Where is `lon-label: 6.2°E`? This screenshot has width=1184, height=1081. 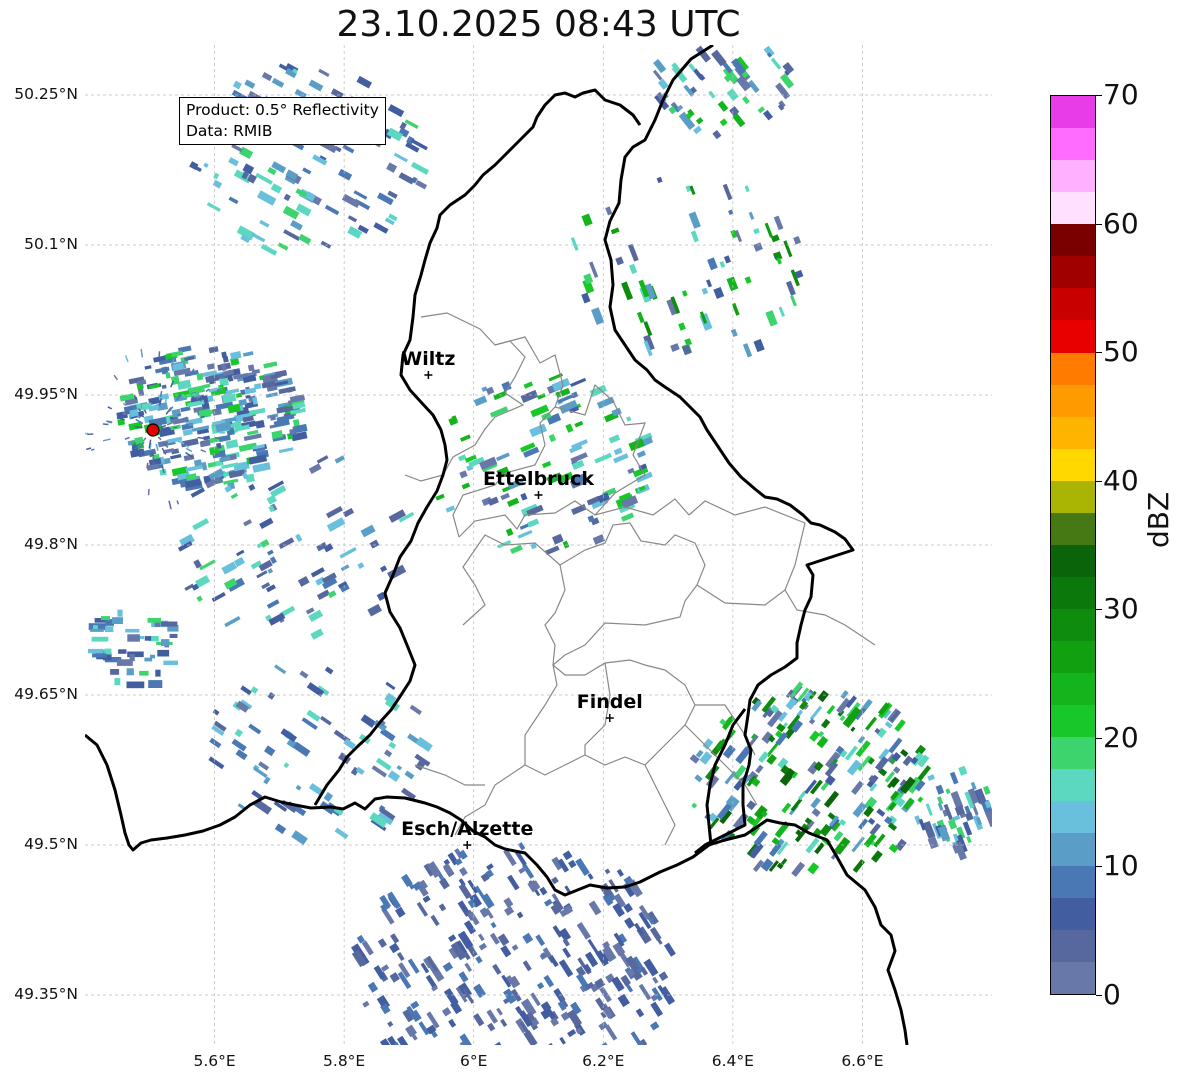
lon-label: 6.2°E is located at coordinates (603, 1061).